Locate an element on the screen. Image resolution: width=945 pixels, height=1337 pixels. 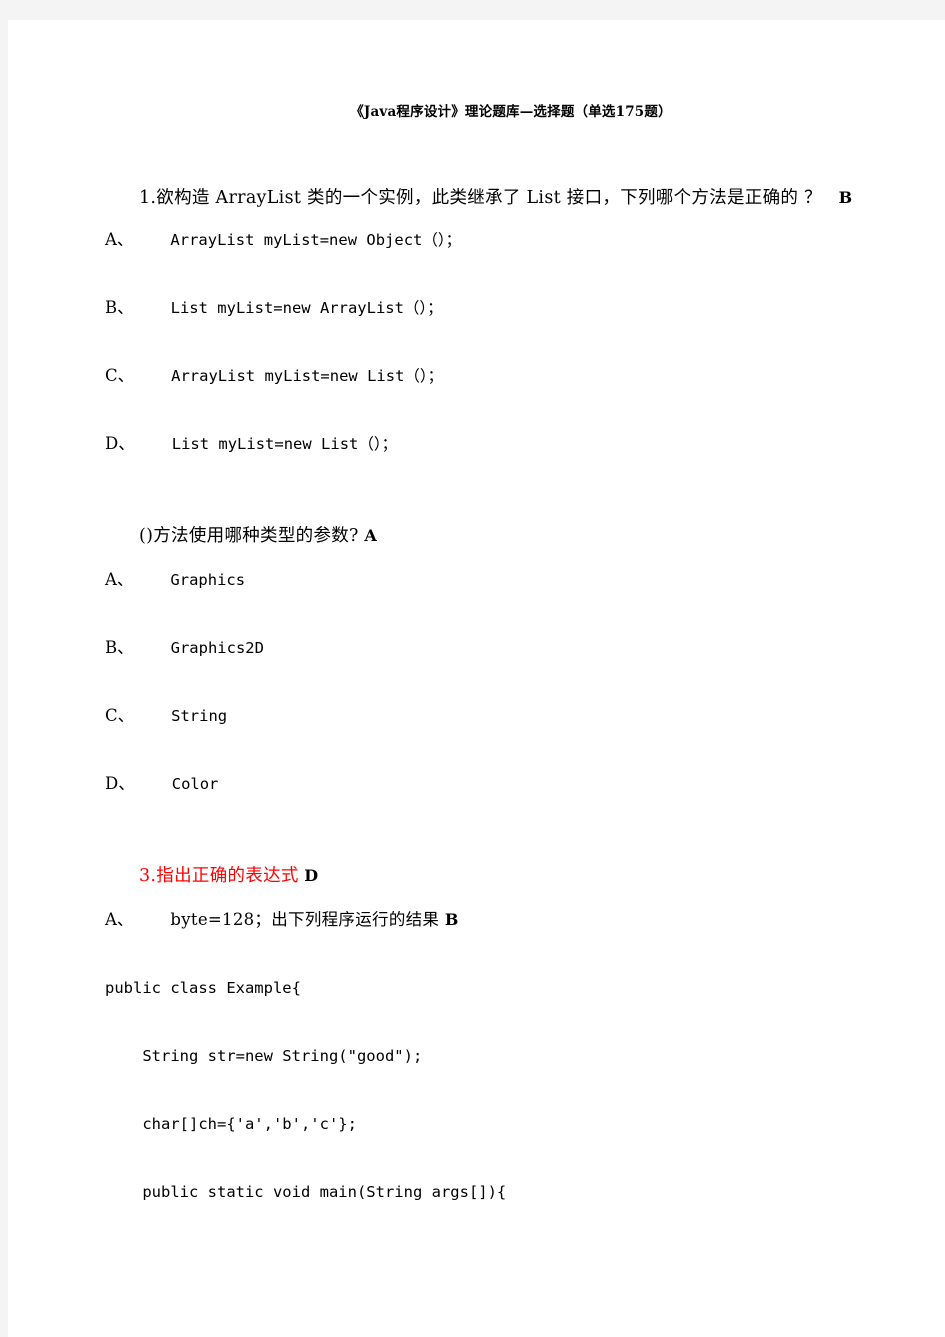
option-row: C、 ArrayList myList=new List（）； is located at coordinates (505, 398).